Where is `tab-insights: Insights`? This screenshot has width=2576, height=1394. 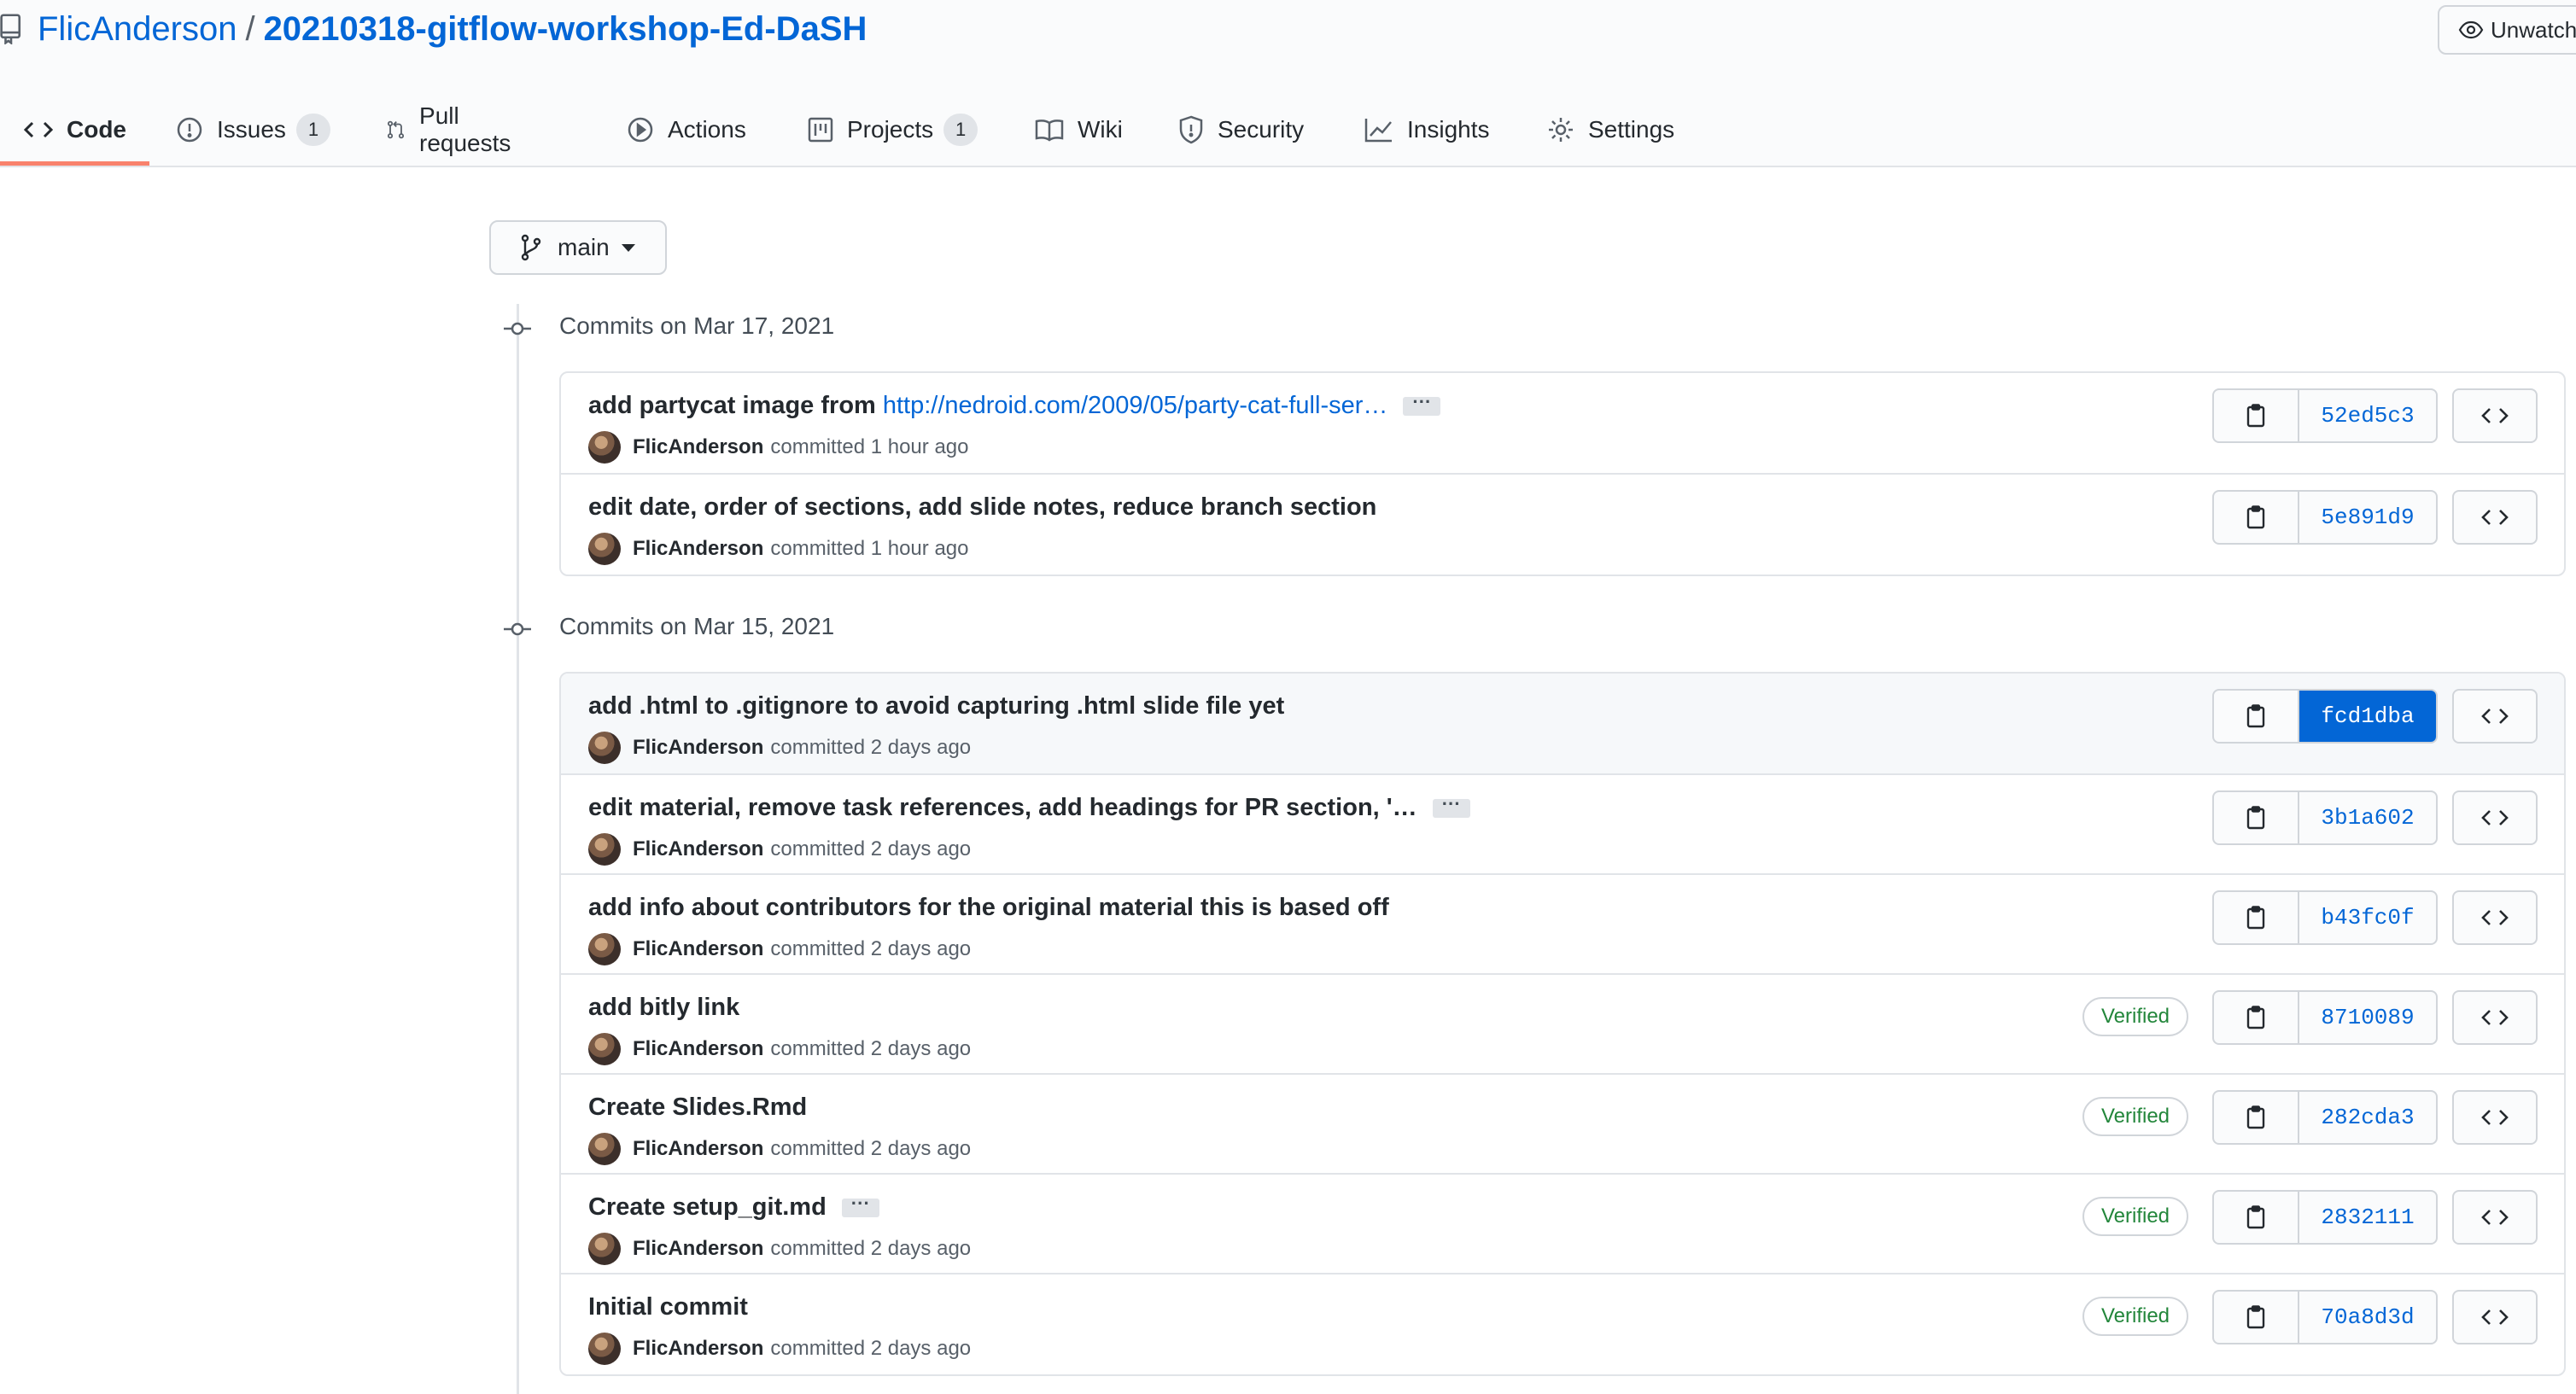 tab-insights: Insights is located at coordinates (1427, 130).